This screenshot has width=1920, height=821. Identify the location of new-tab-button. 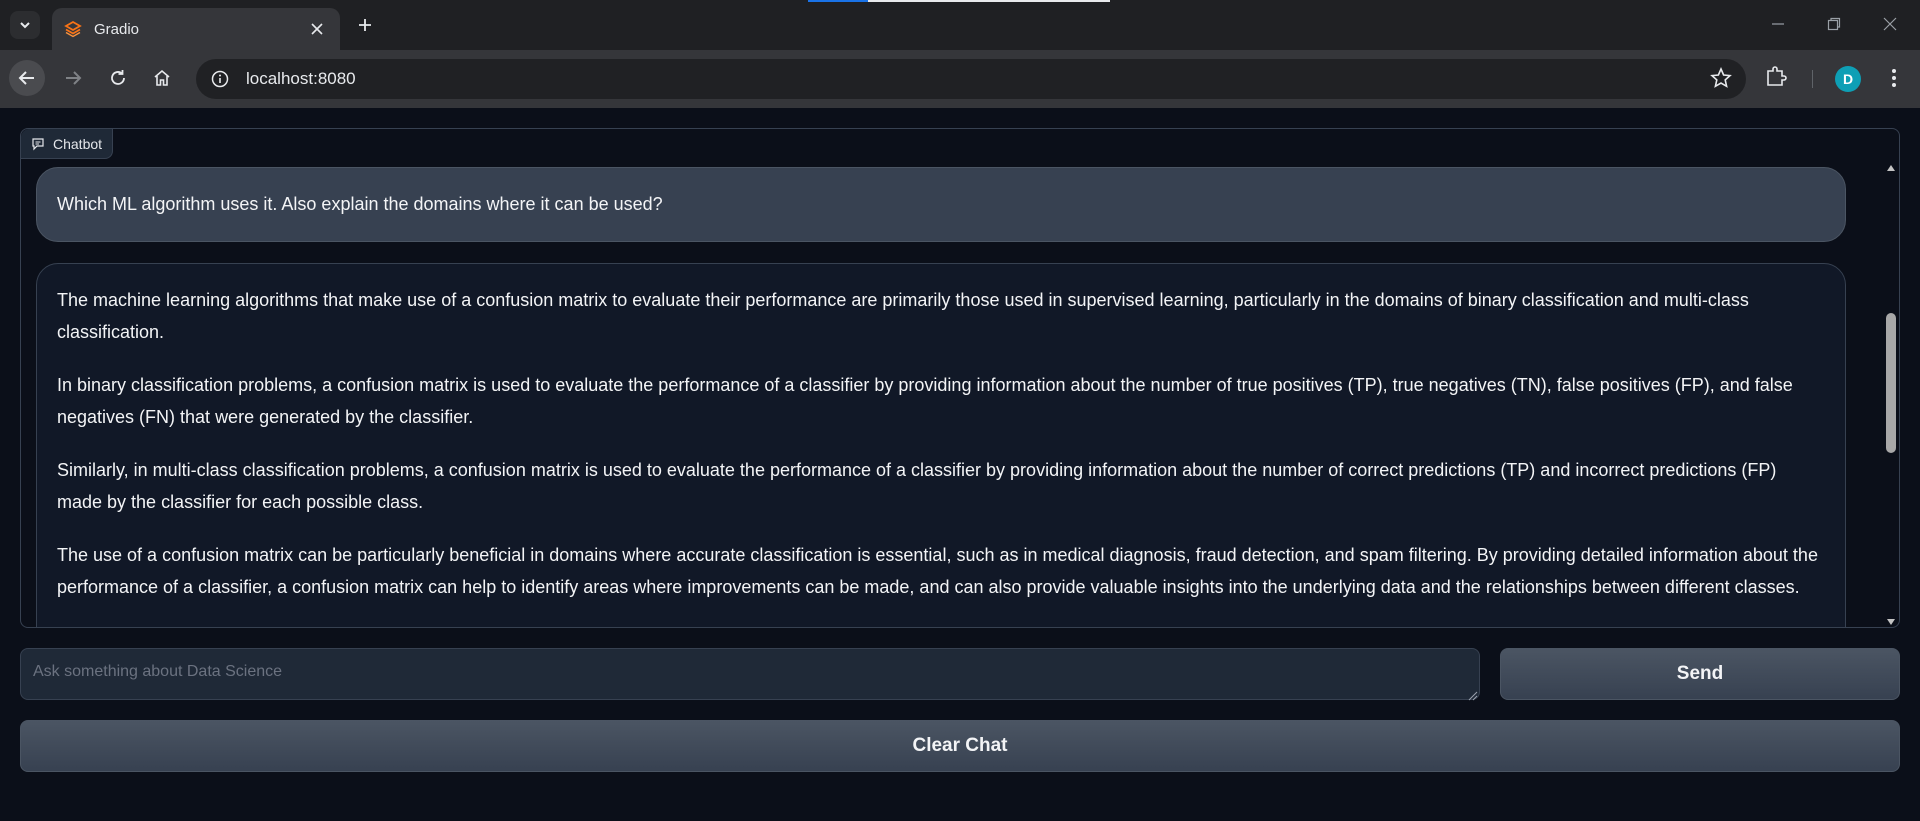
(365, 25).